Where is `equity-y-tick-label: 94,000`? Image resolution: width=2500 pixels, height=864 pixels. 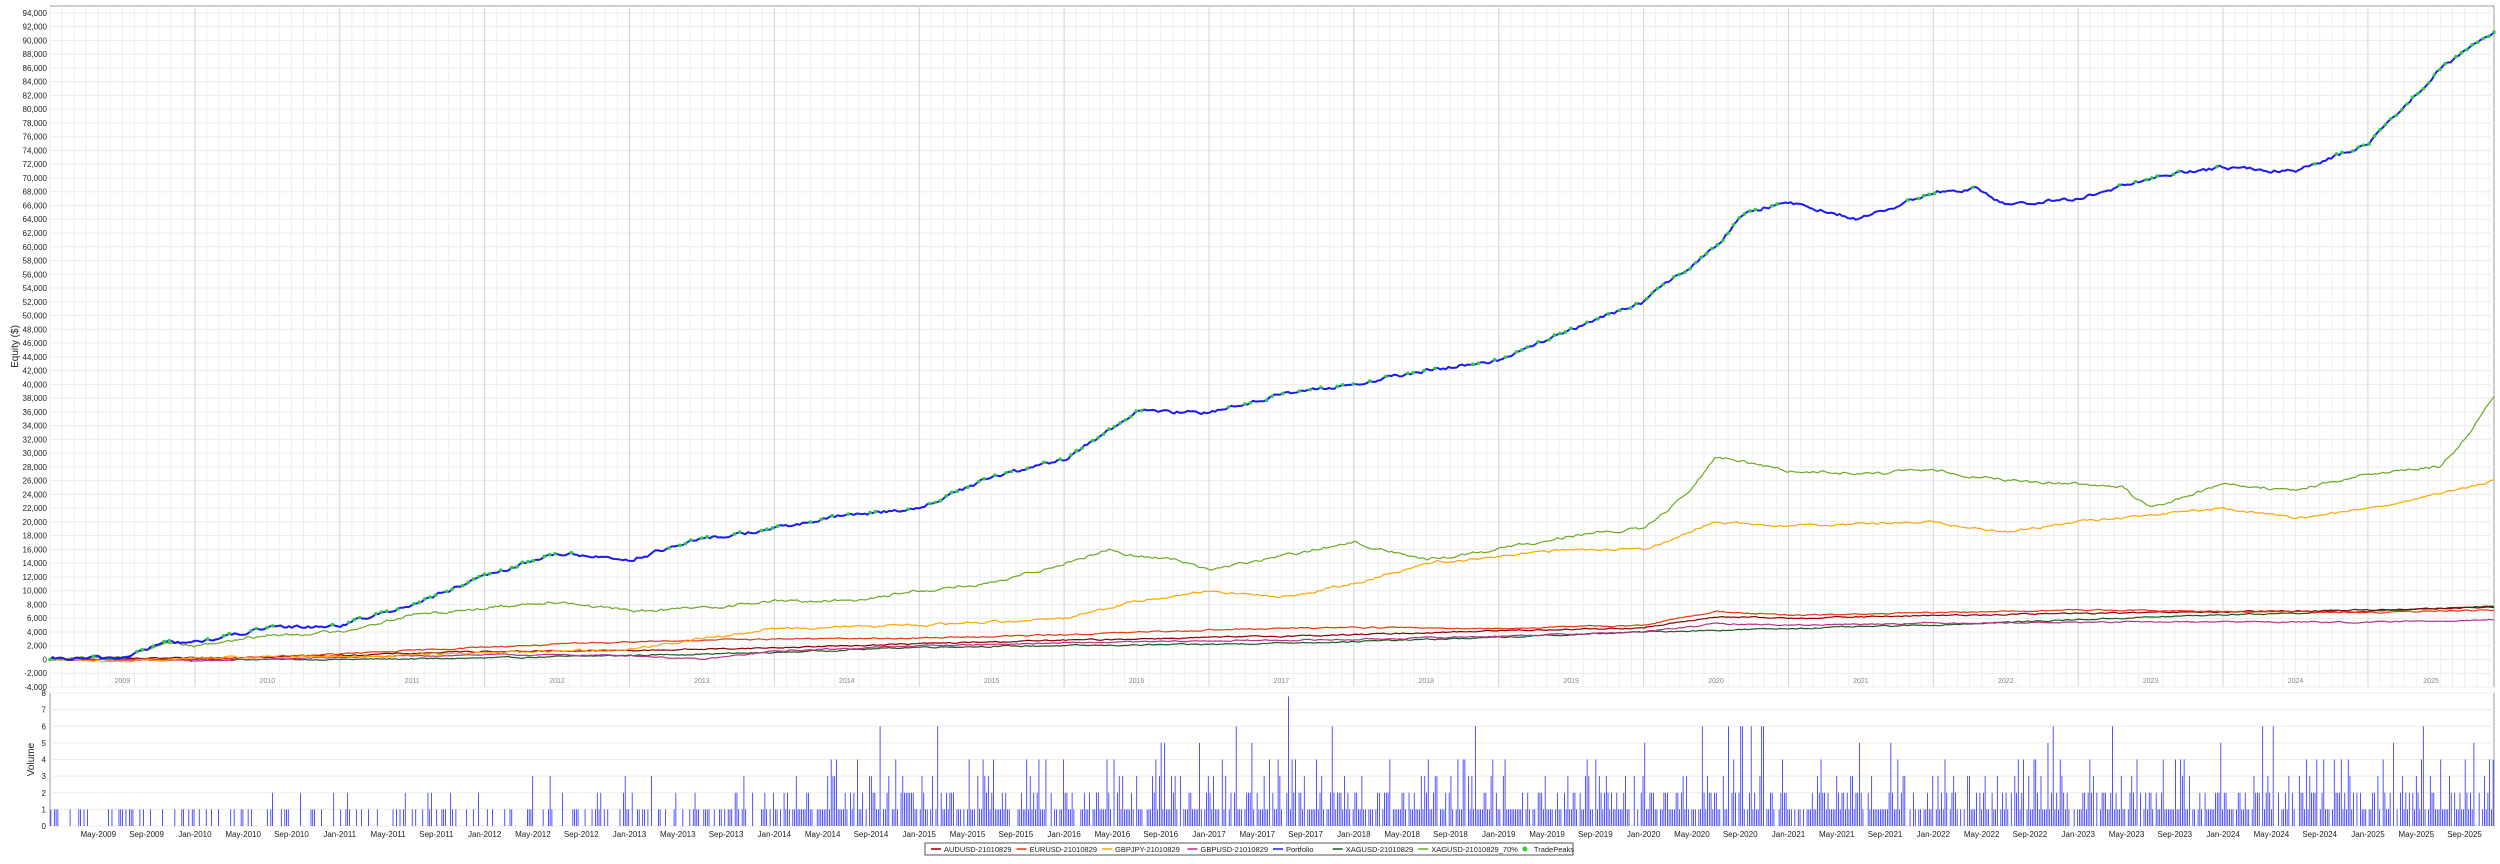 equity-y-tick-label: 94,000 is located at coordinates (35, 13).